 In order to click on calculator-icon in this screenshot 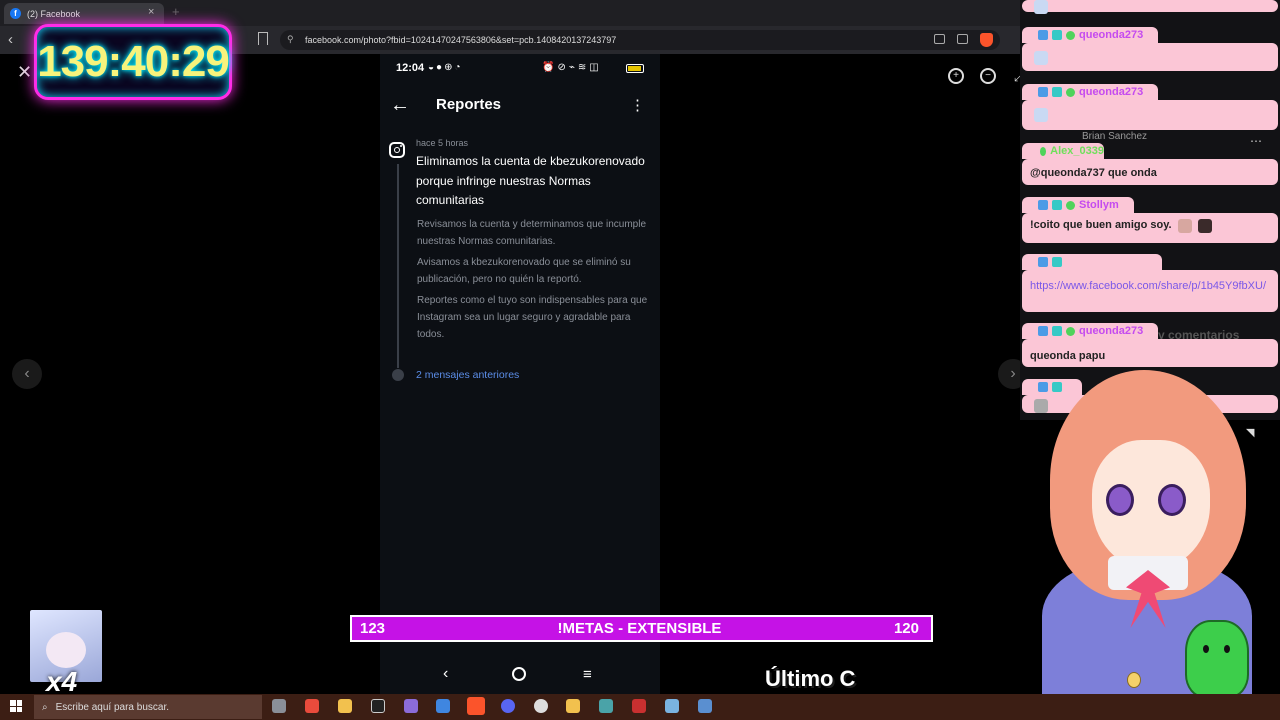, I will do `click(672, 706)`.